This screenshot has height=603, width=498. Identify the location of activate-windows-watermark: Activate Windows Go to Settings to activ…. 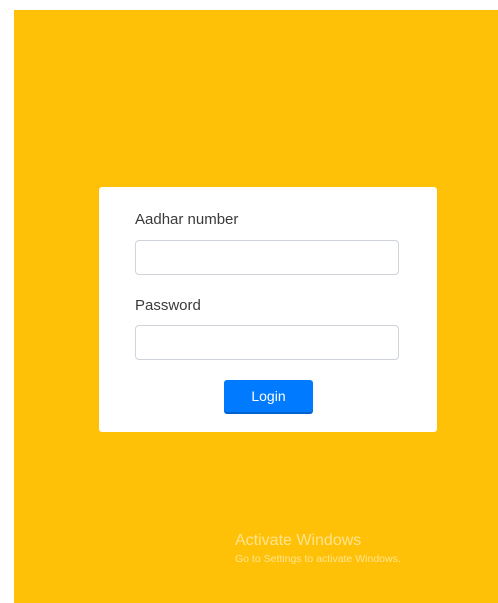
(318, 549).